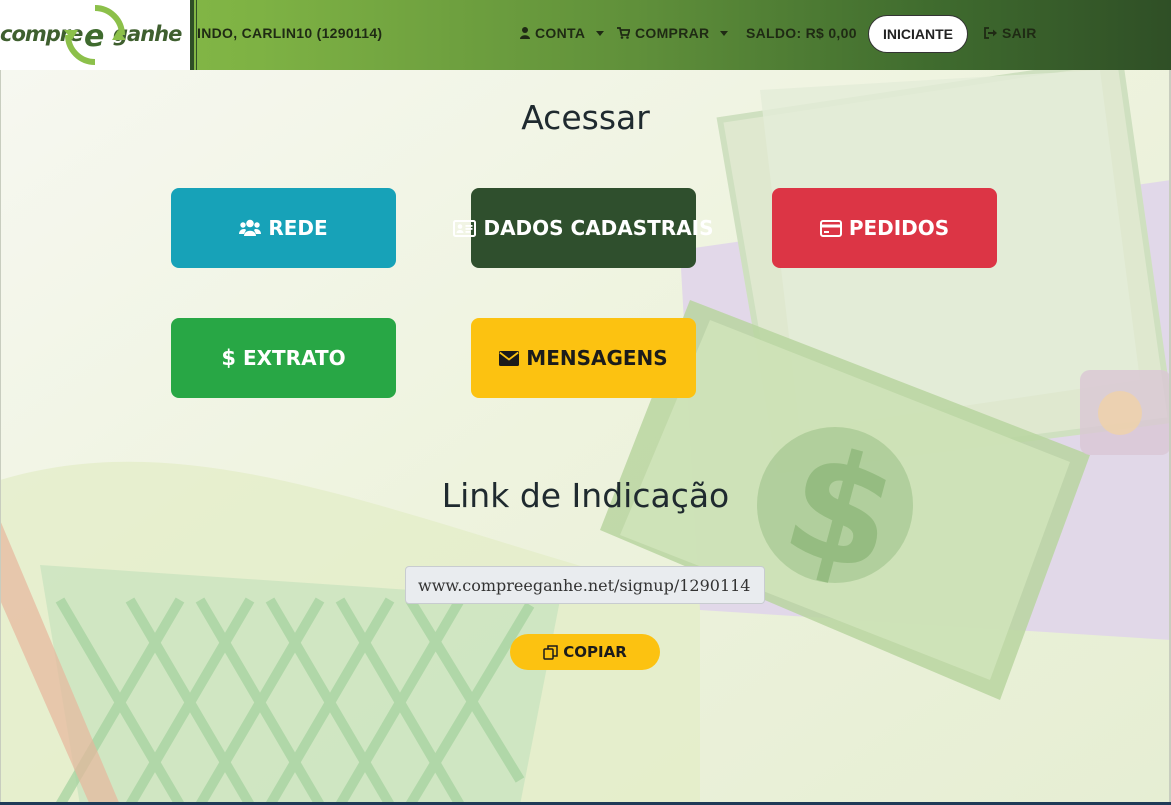 This screenshot has width=1171, height=805. I want to click on copy-button-label: COPIAR, so click(595, 652).